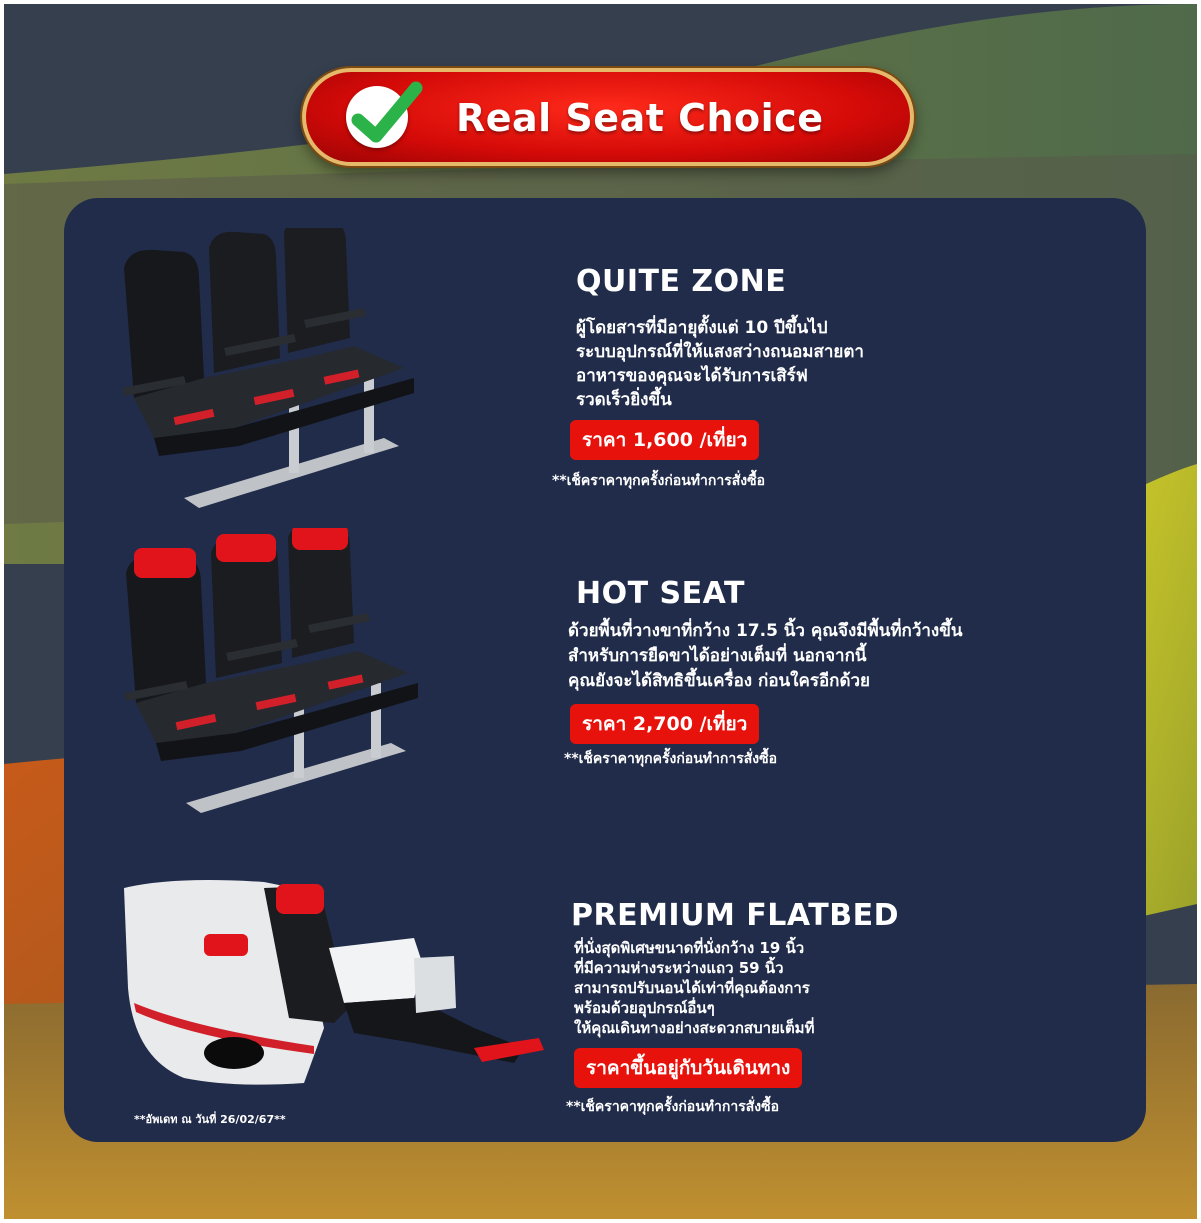 This screenshot has height=1223, width=1201. I want to click on update-date-note: **อัพเดท ณ วันที่ 26/02/67**, so click(210, 1119).